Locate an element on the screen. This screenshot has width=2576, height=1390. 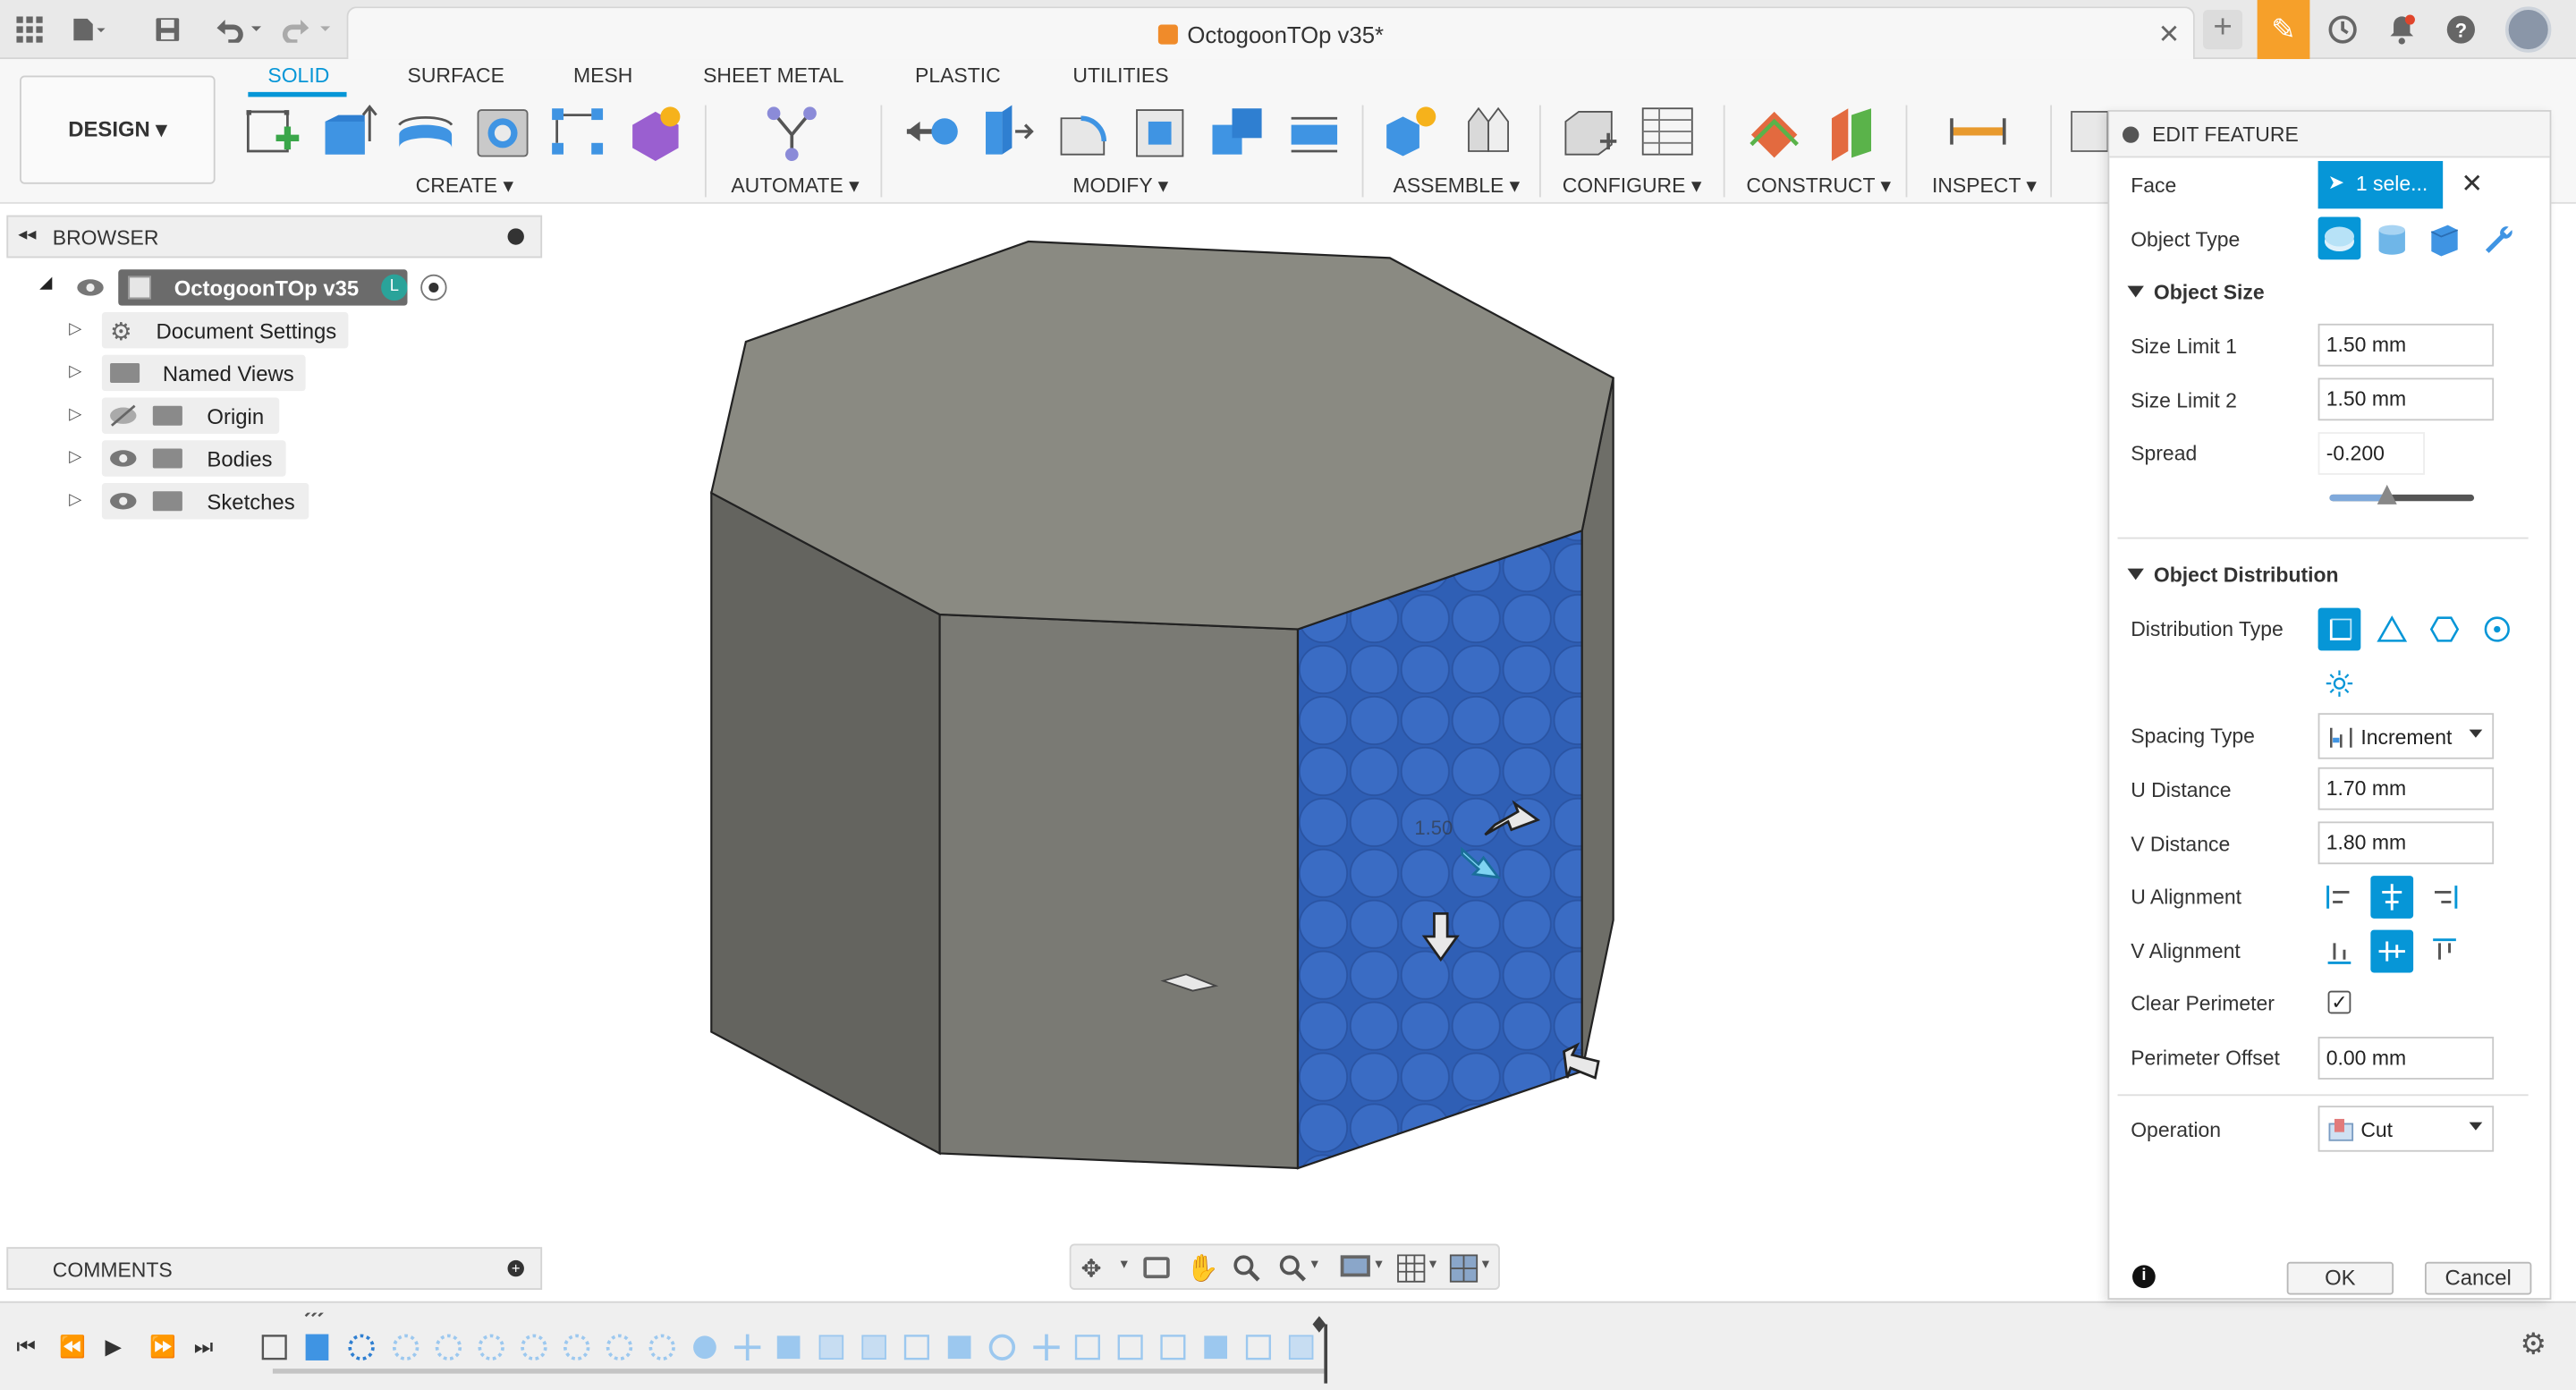
go-to-start-icon: ⏮ is located at coordinates (25, 1347).